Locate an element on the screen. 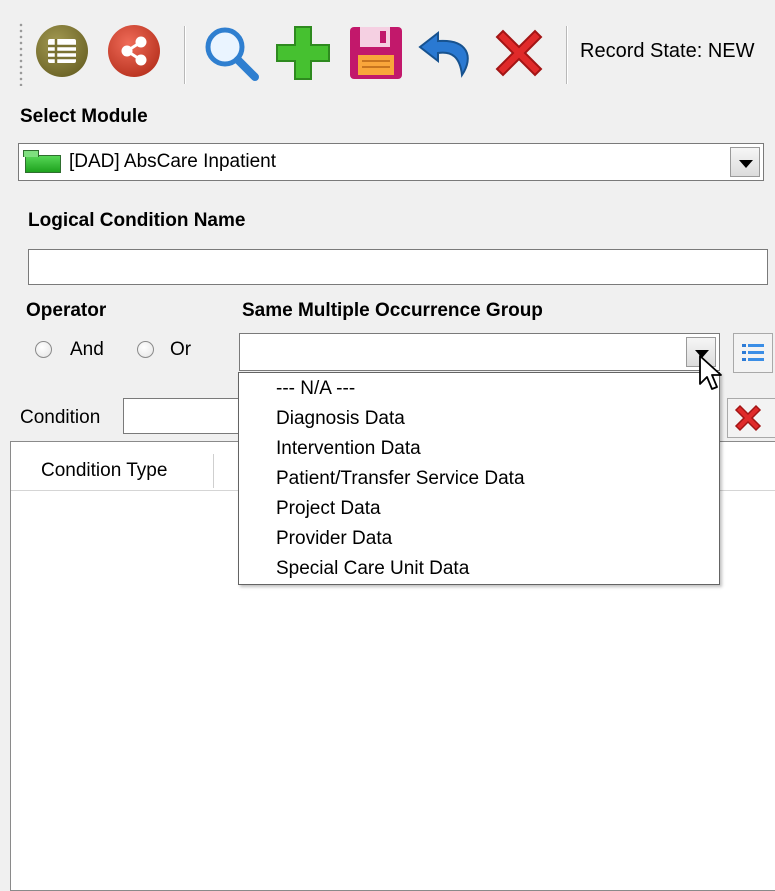 This screenshot has width=775, height=891. operator-and-radio is located at coordinates (43, 349).